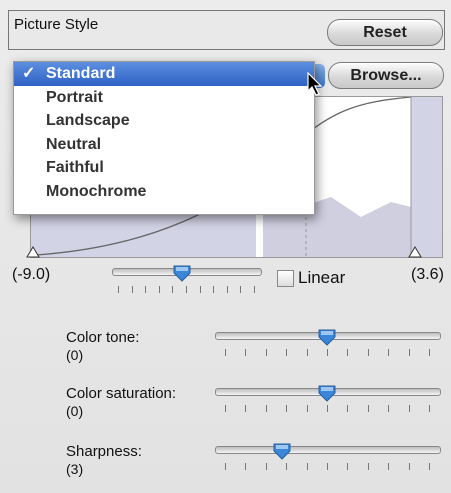 This screenshot has width=451, height=493. What do you see at coordinates (164, 192) in the screenshot?
I see `menu-item-monochrome: Monochrome` at bounding box center [164, 192].